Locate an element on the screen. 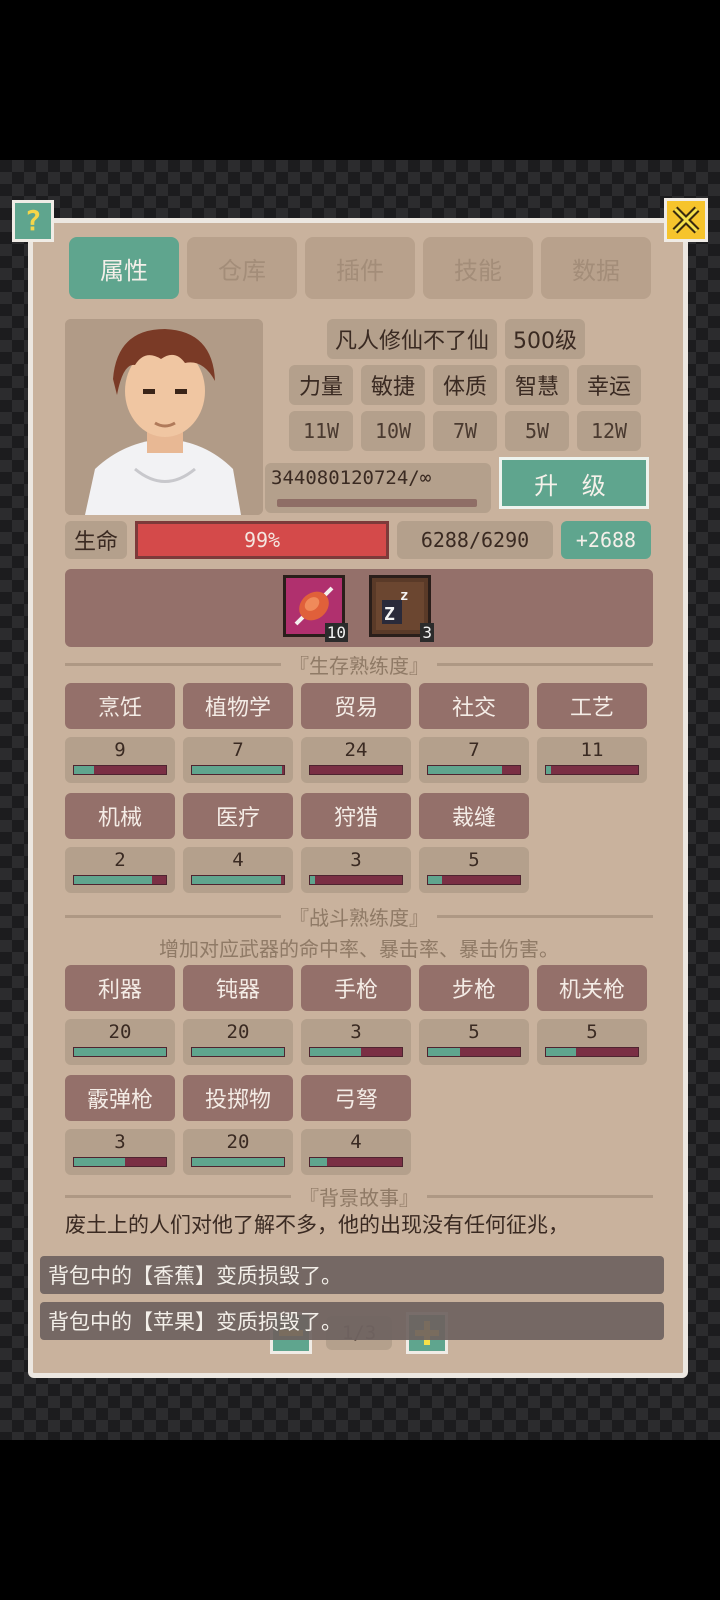  tab-bar: 属性 仓库 插件 技能 数据 is located at coordinates (360, 268).